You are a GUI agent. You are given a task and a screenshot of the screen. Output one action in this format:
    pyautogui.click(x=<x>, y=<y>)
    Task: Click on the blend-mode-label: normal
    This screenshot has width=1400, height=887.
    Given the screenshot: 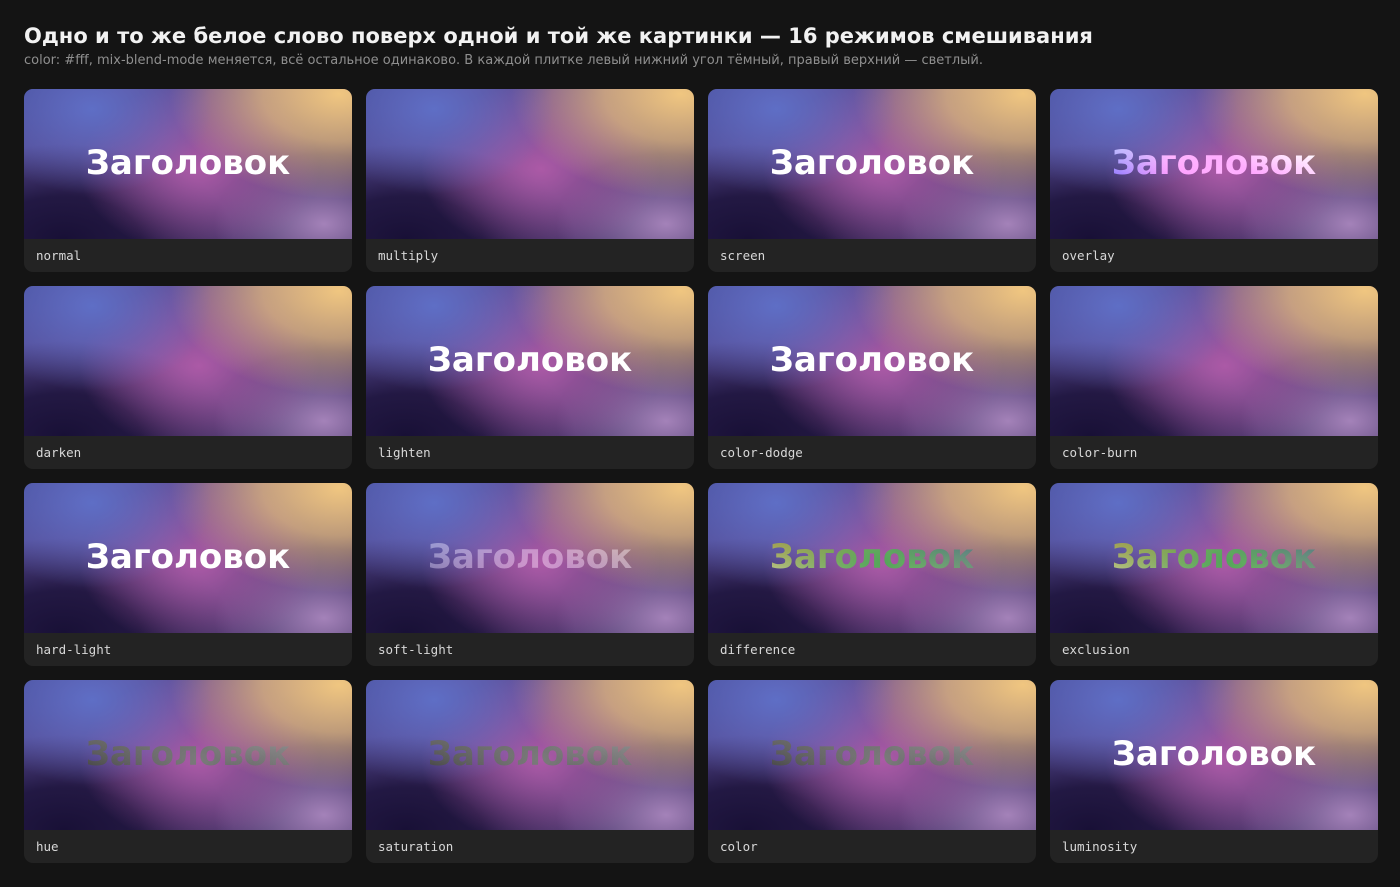 What is the action you would take?
    pyautogui.click(x=59, y=255)
    